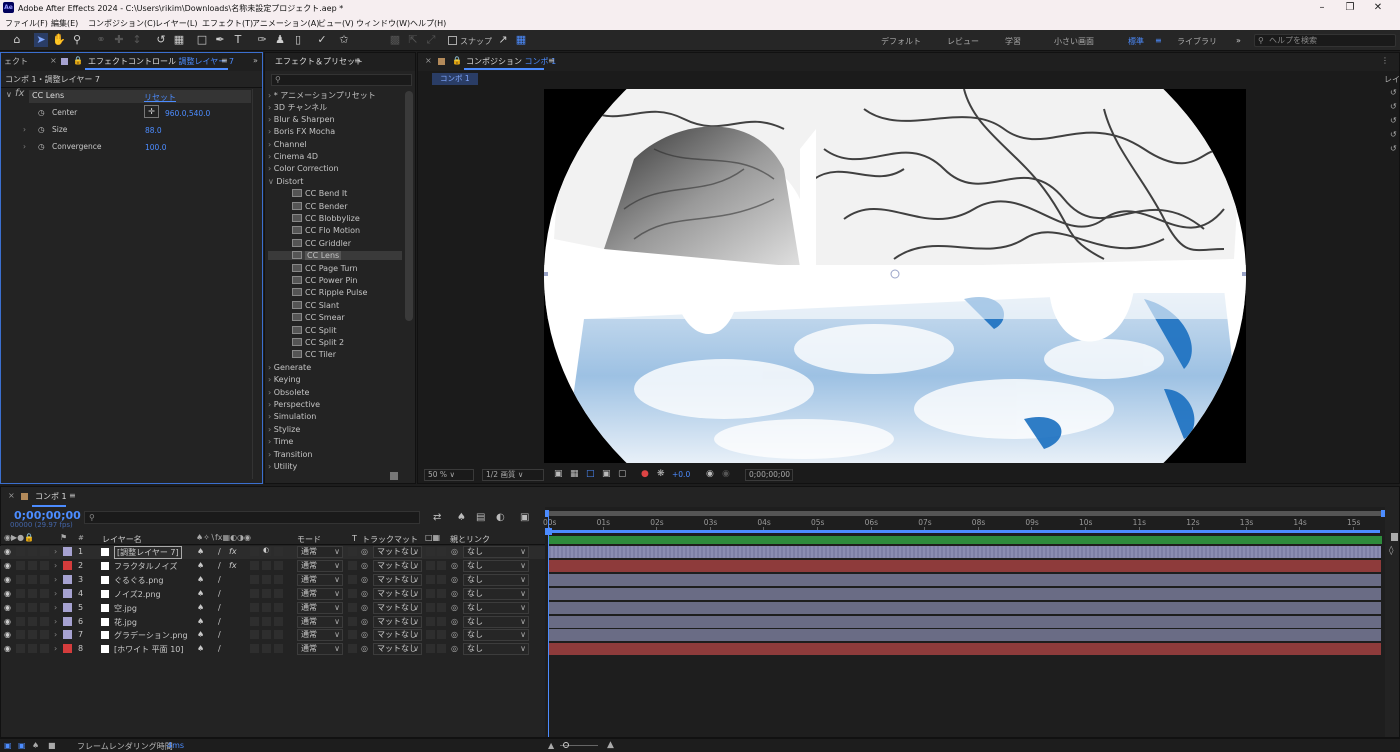 Image resolution: width=1400 pixels, height=752 pixels. Describe the element at coordinates (266, 551) in the screenshot. I see `motion-blur-switch: ◐` at that location.